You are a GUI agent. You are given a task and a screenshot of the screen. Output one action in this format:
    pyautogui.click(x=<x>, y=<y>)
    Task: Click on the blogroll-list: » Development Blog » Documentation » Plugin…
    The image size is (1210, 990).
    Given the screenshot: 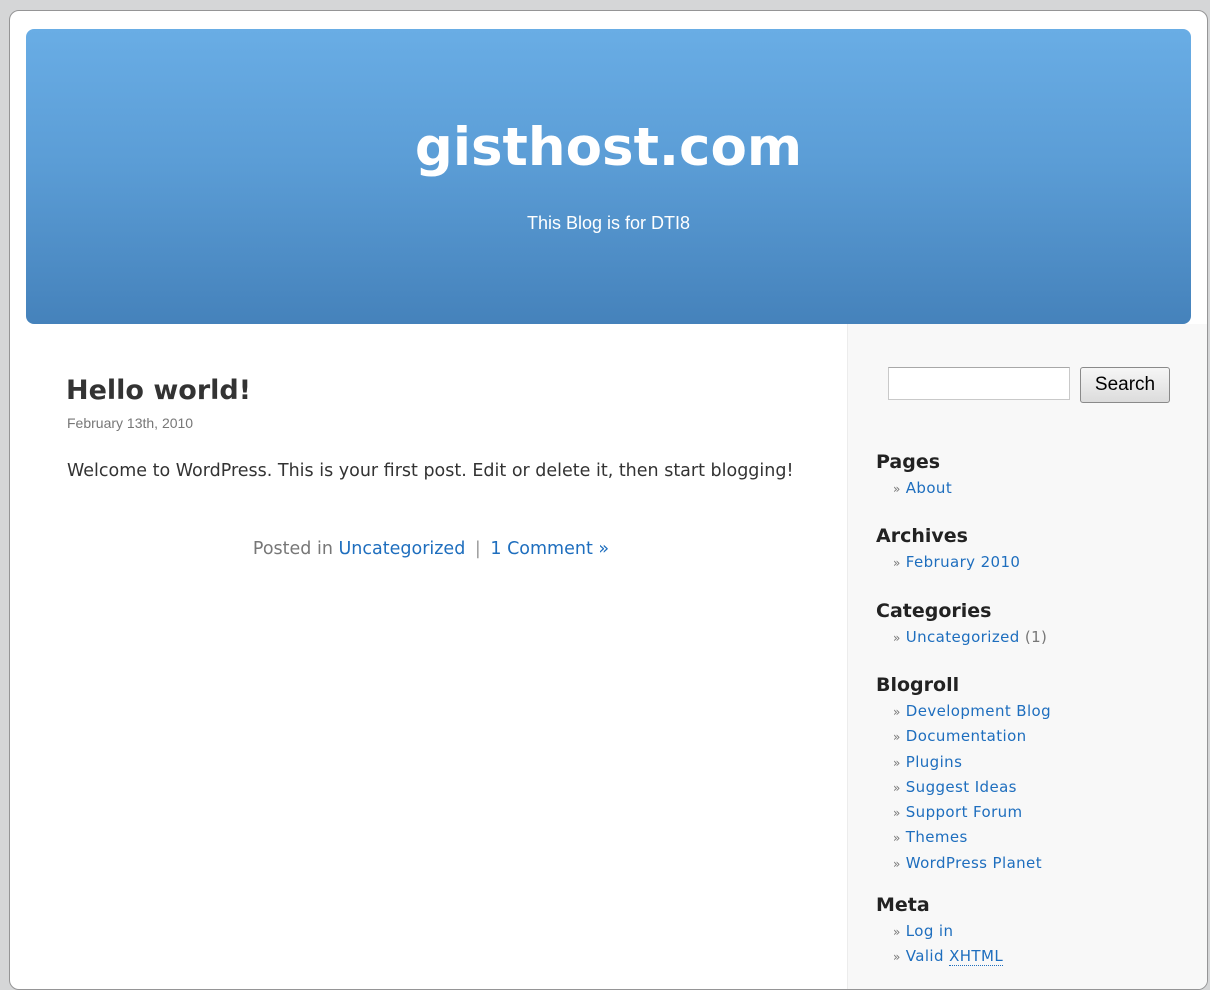 What is the action you would take?
    pyautogui.click(x=963, y=787)
    